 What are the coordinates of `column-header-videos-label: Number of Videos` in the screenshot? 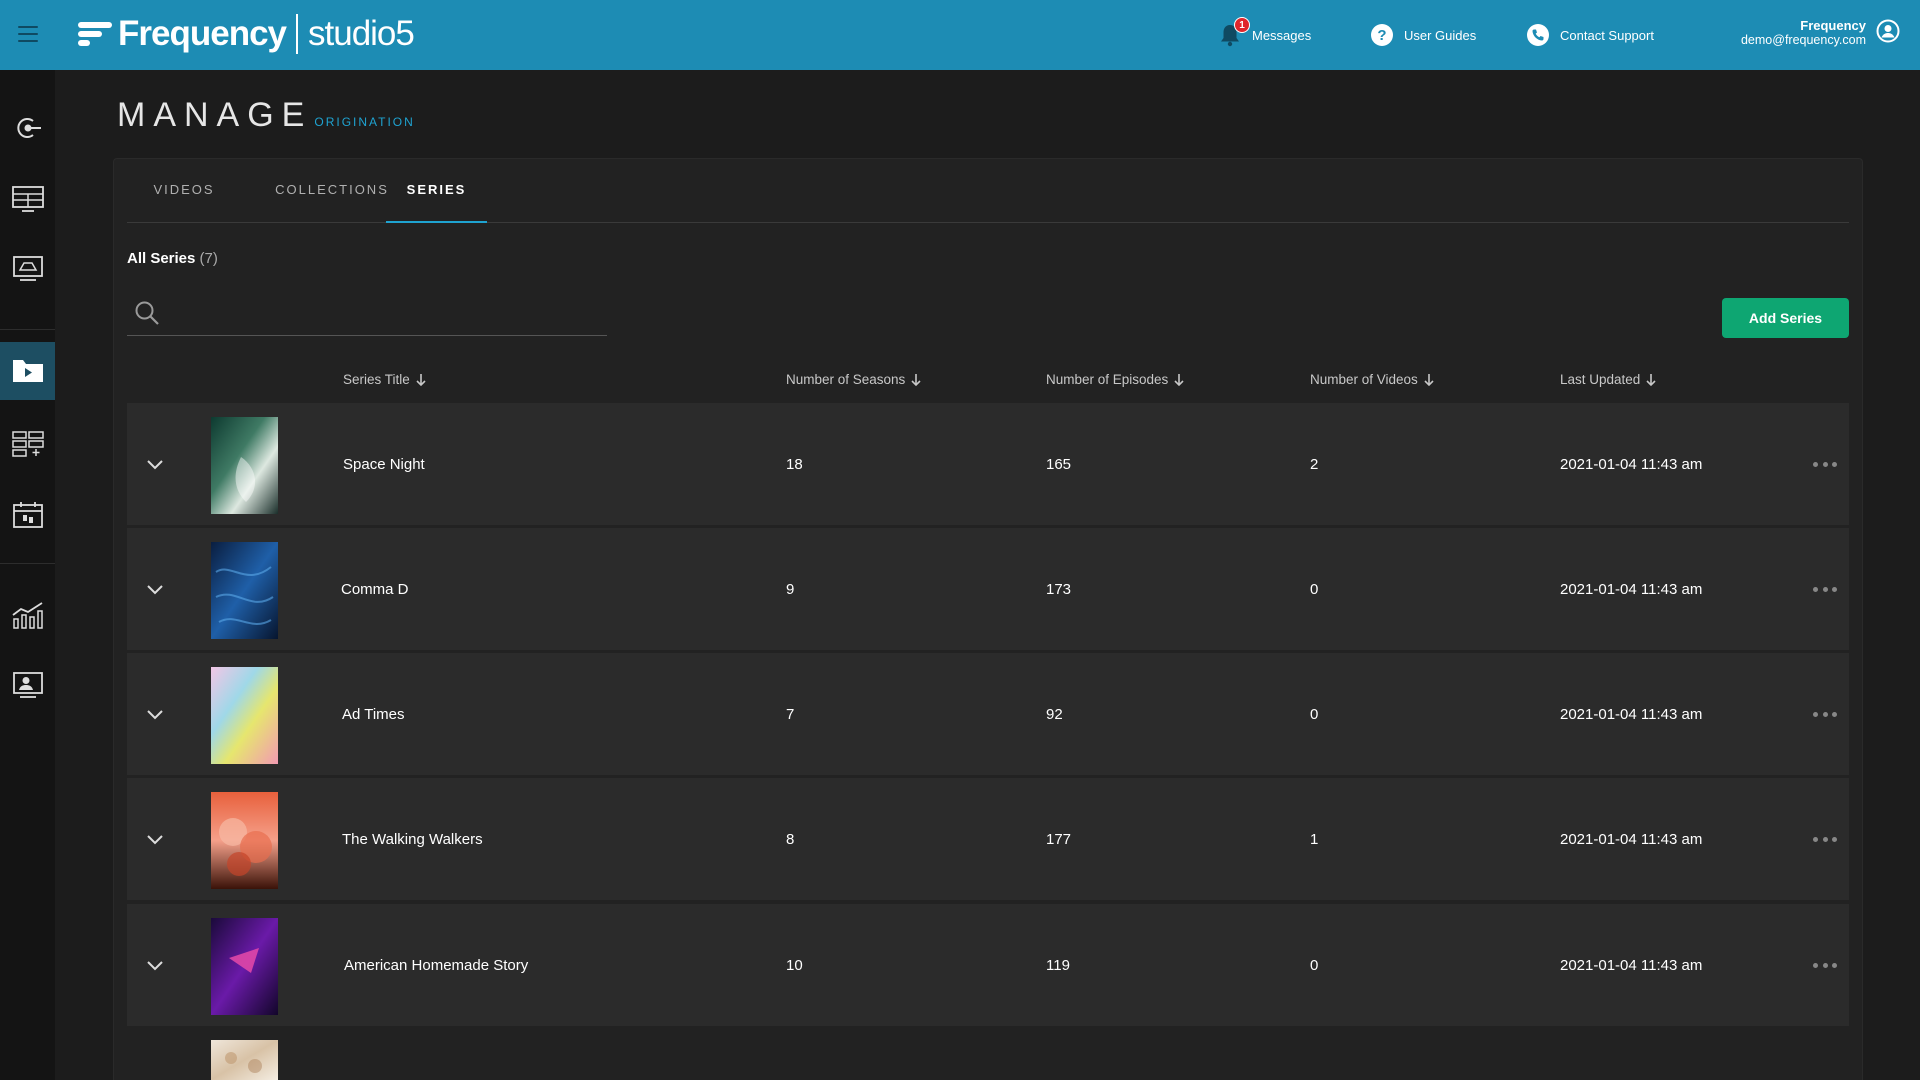 It's located at (1364, 379).